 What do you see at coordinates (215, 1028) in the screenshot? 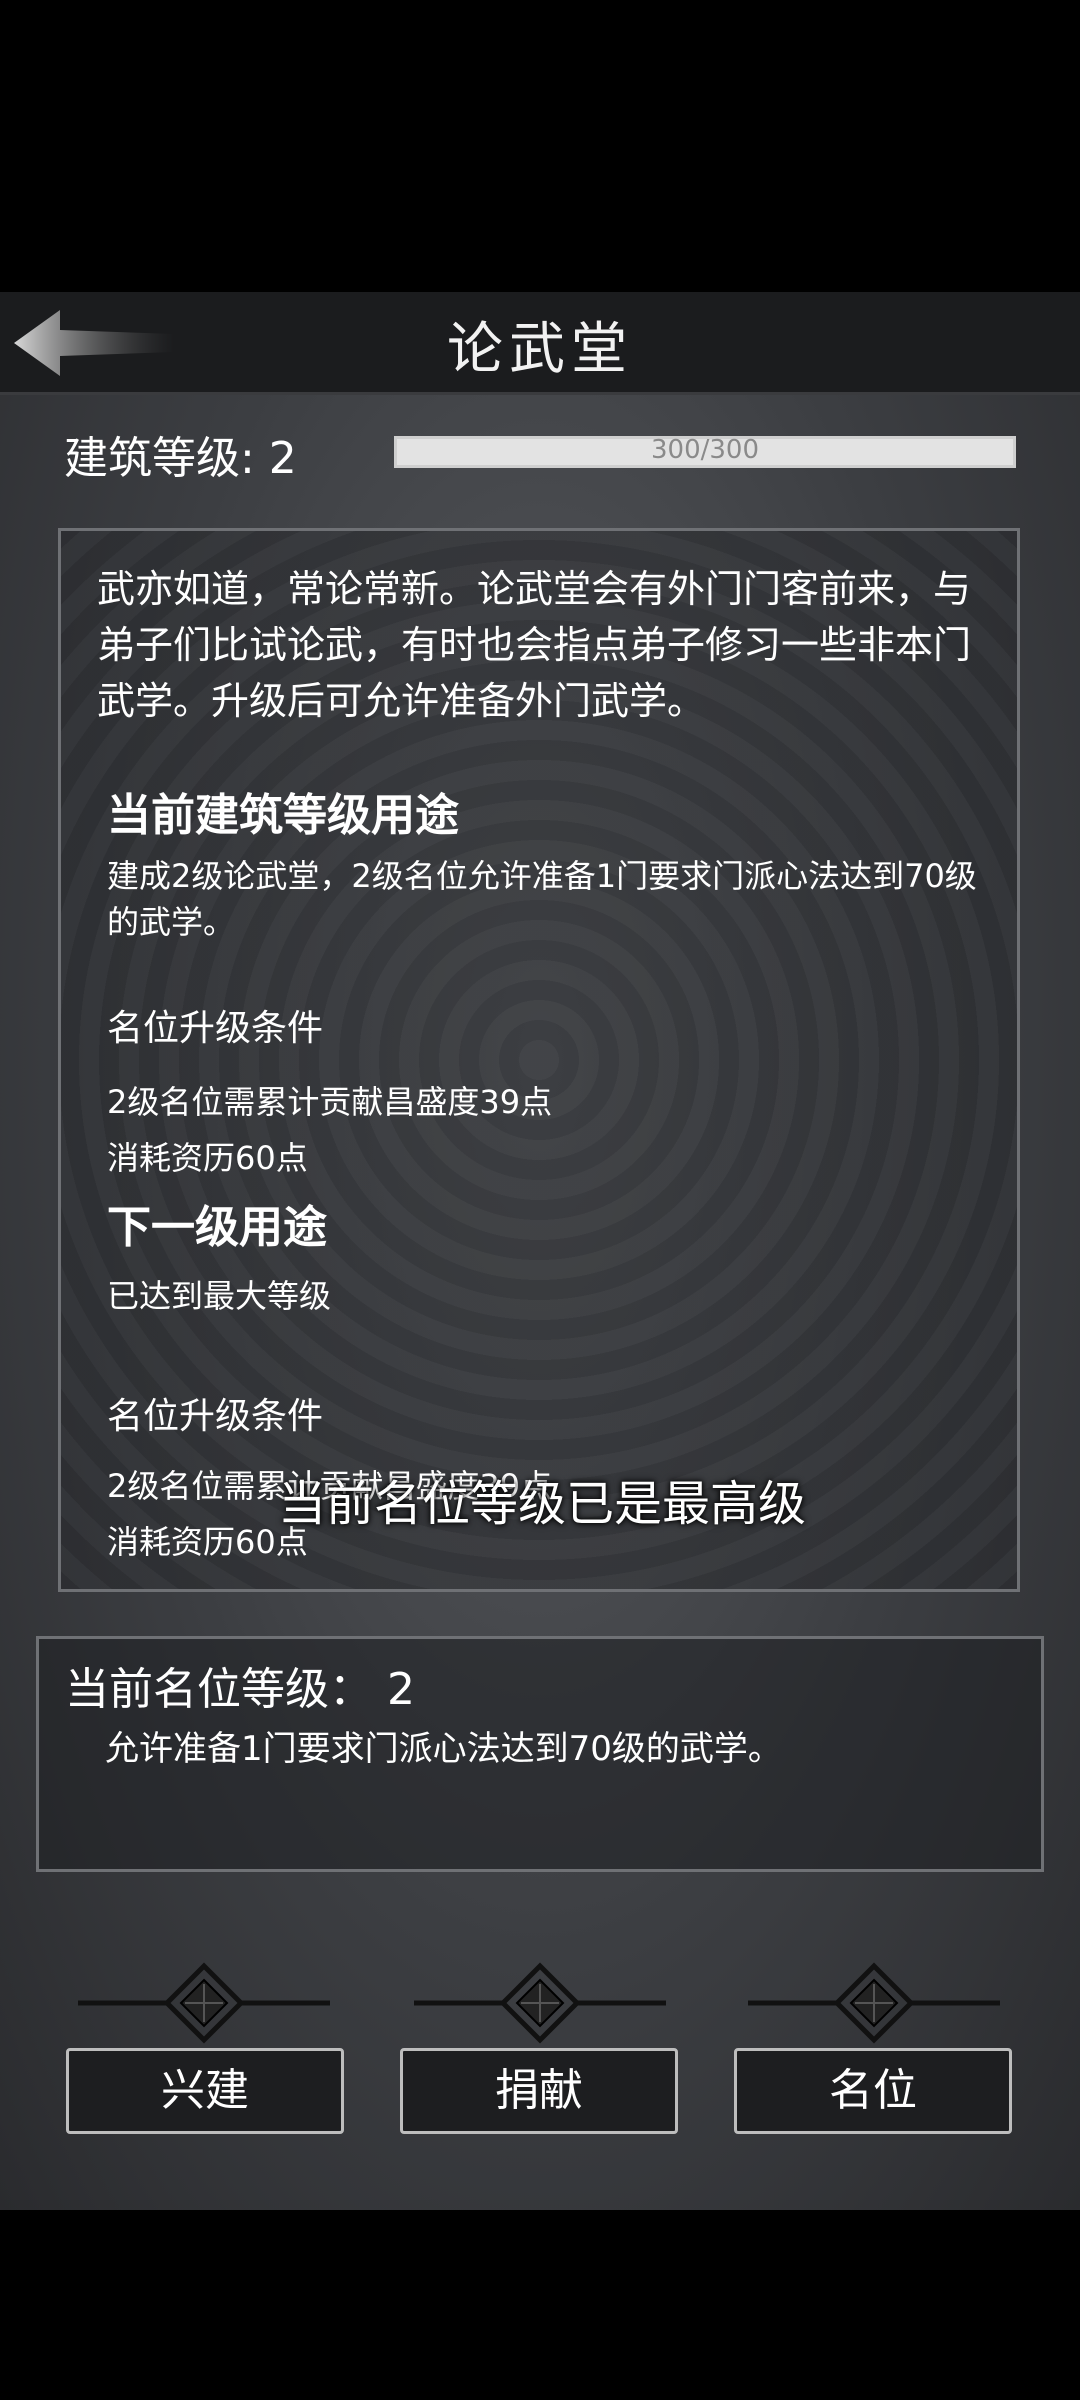
I see `current-conditions-heading: 名位升级条件` at bounding box center [215, 1028].